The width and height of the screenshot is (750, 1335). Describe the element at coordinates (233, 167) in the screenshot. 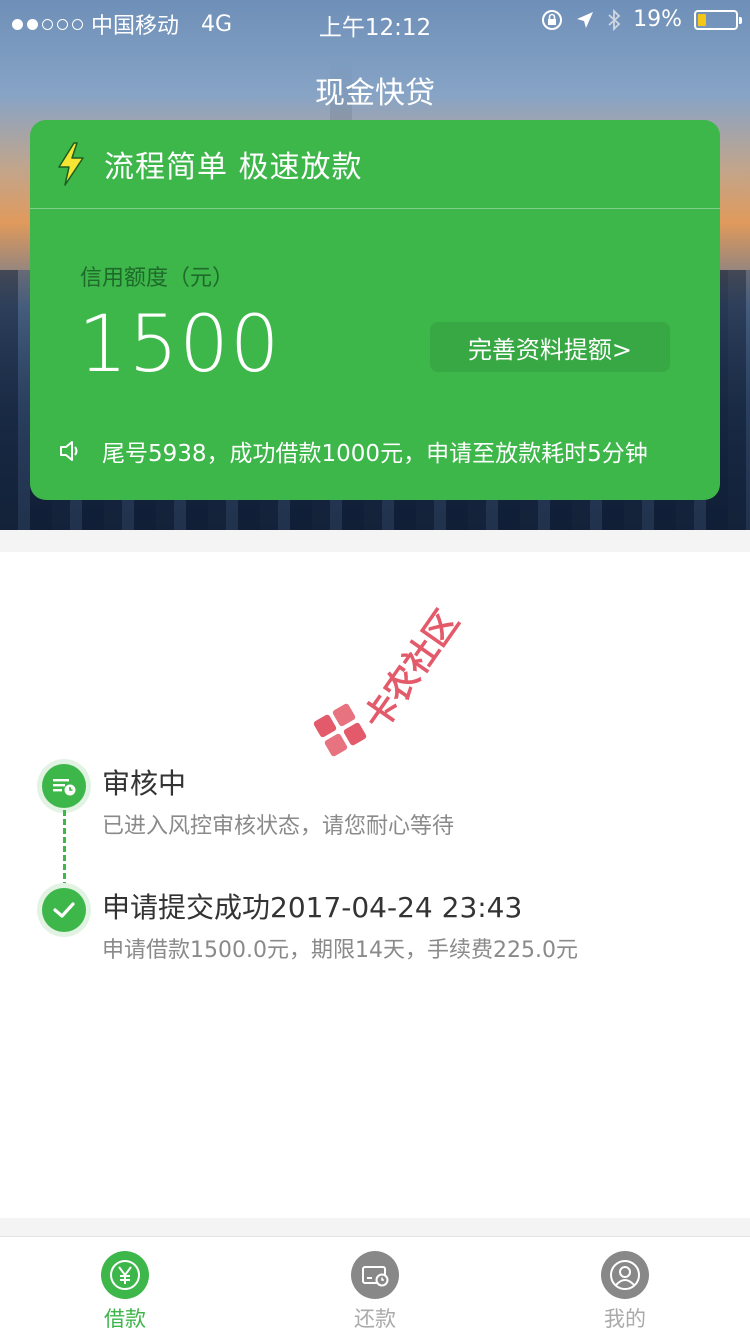

I see `card-slogan: 流程简单 极速放款` at that location.